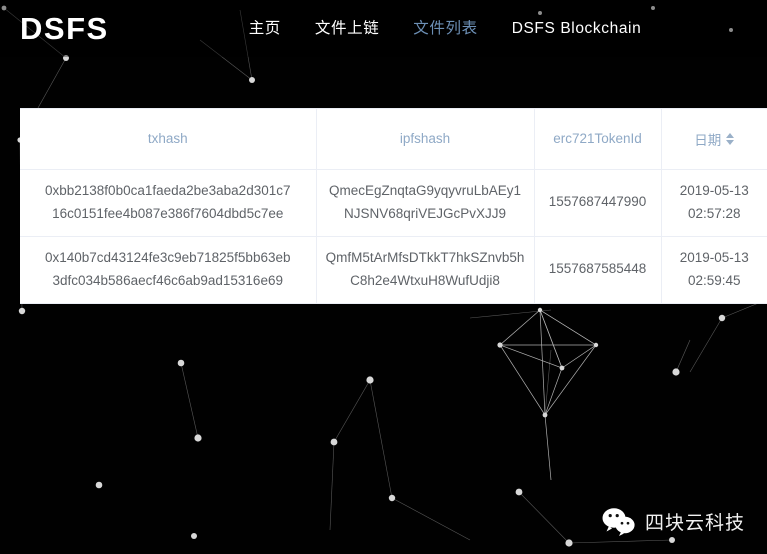 The width and height of the screenshot is (767, 554). I want to click on nav-item-home: 主页, so click(265, 29).